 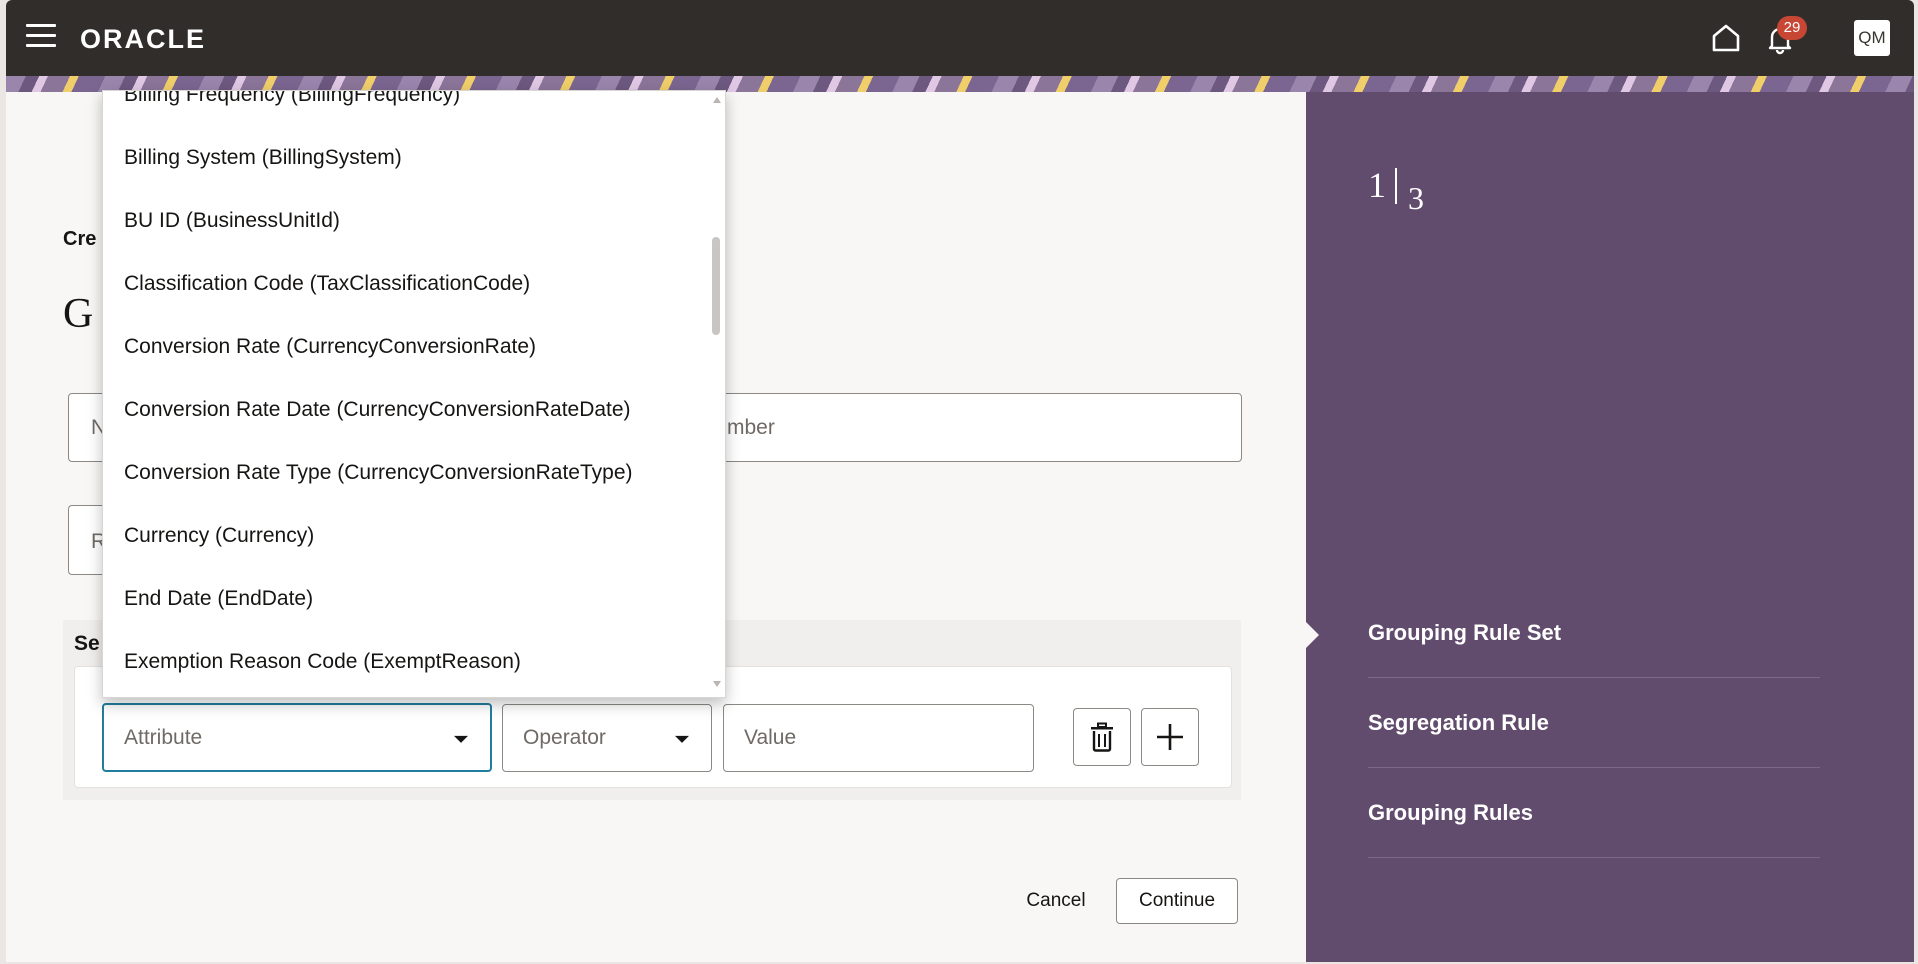 I want to click on breadcrumb: Cre, so click(x=79, y=239).